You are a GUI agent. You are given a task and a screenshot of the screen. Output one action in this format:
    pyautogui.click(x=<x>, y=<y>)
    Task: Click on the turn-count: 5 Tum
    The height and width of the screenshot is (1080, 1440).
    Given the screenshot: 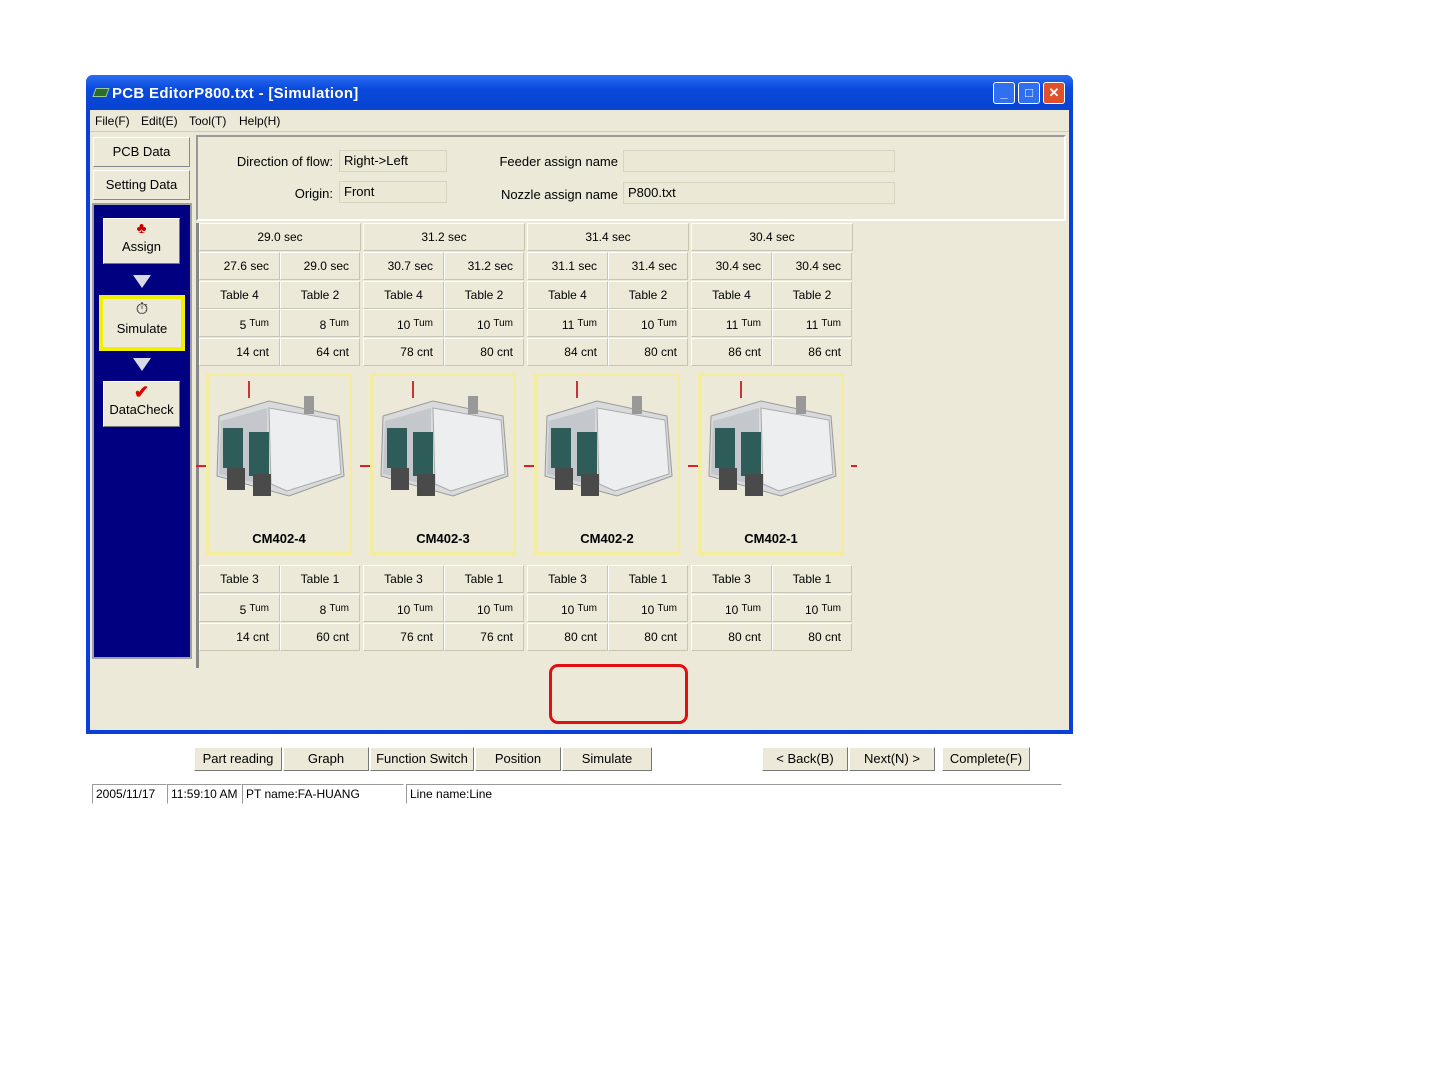 What is the action you would take?
    pyautogui.click(x=239, y=608)
    